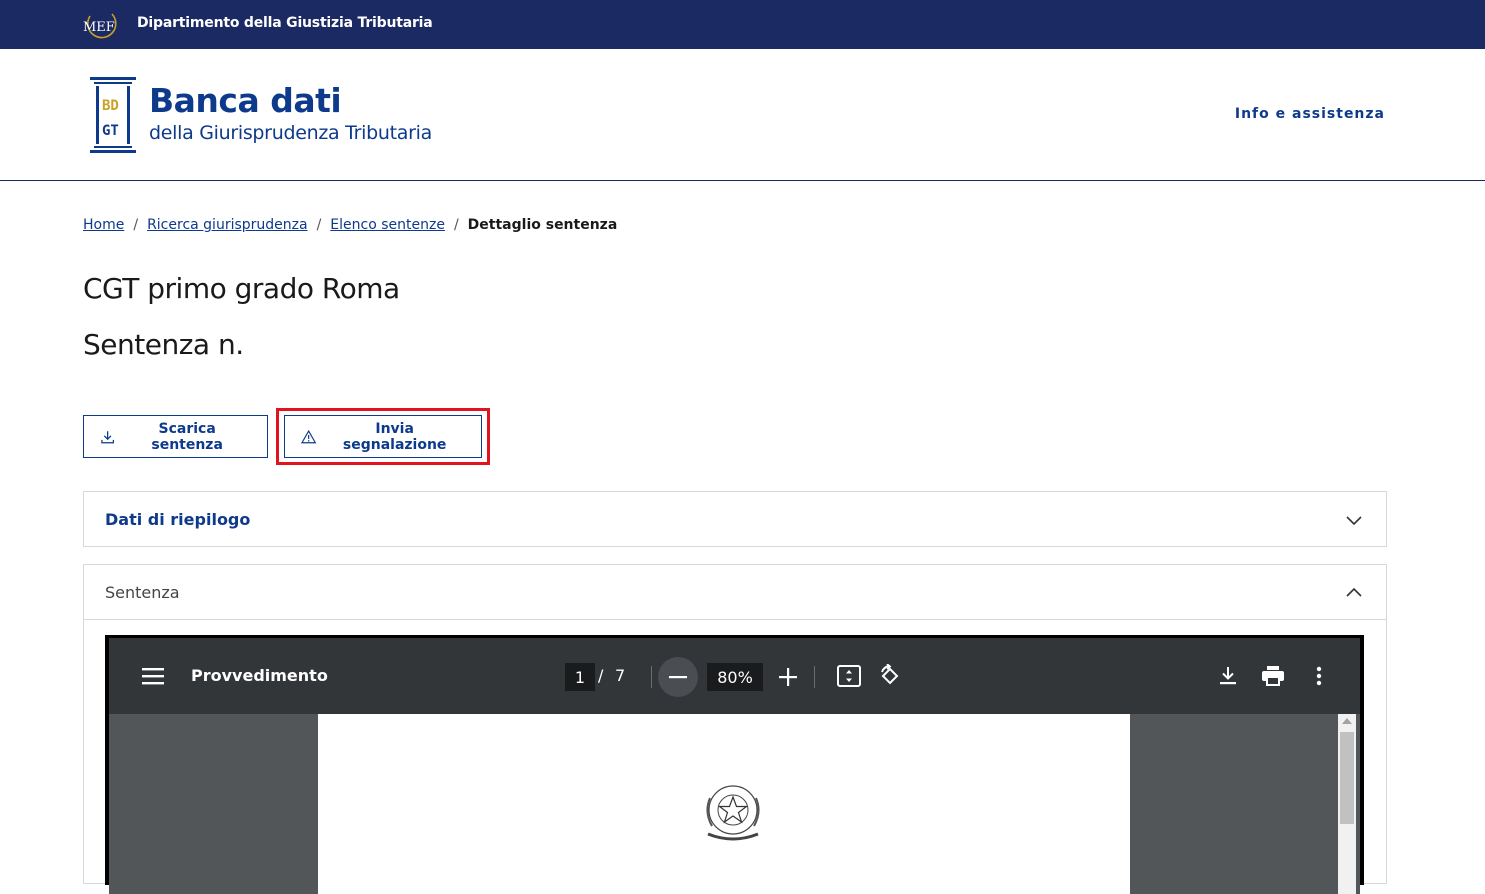 The width and height of the screenshot is (1485, 894). I want to click on pdf-scrollbar, so click(1347, 804).